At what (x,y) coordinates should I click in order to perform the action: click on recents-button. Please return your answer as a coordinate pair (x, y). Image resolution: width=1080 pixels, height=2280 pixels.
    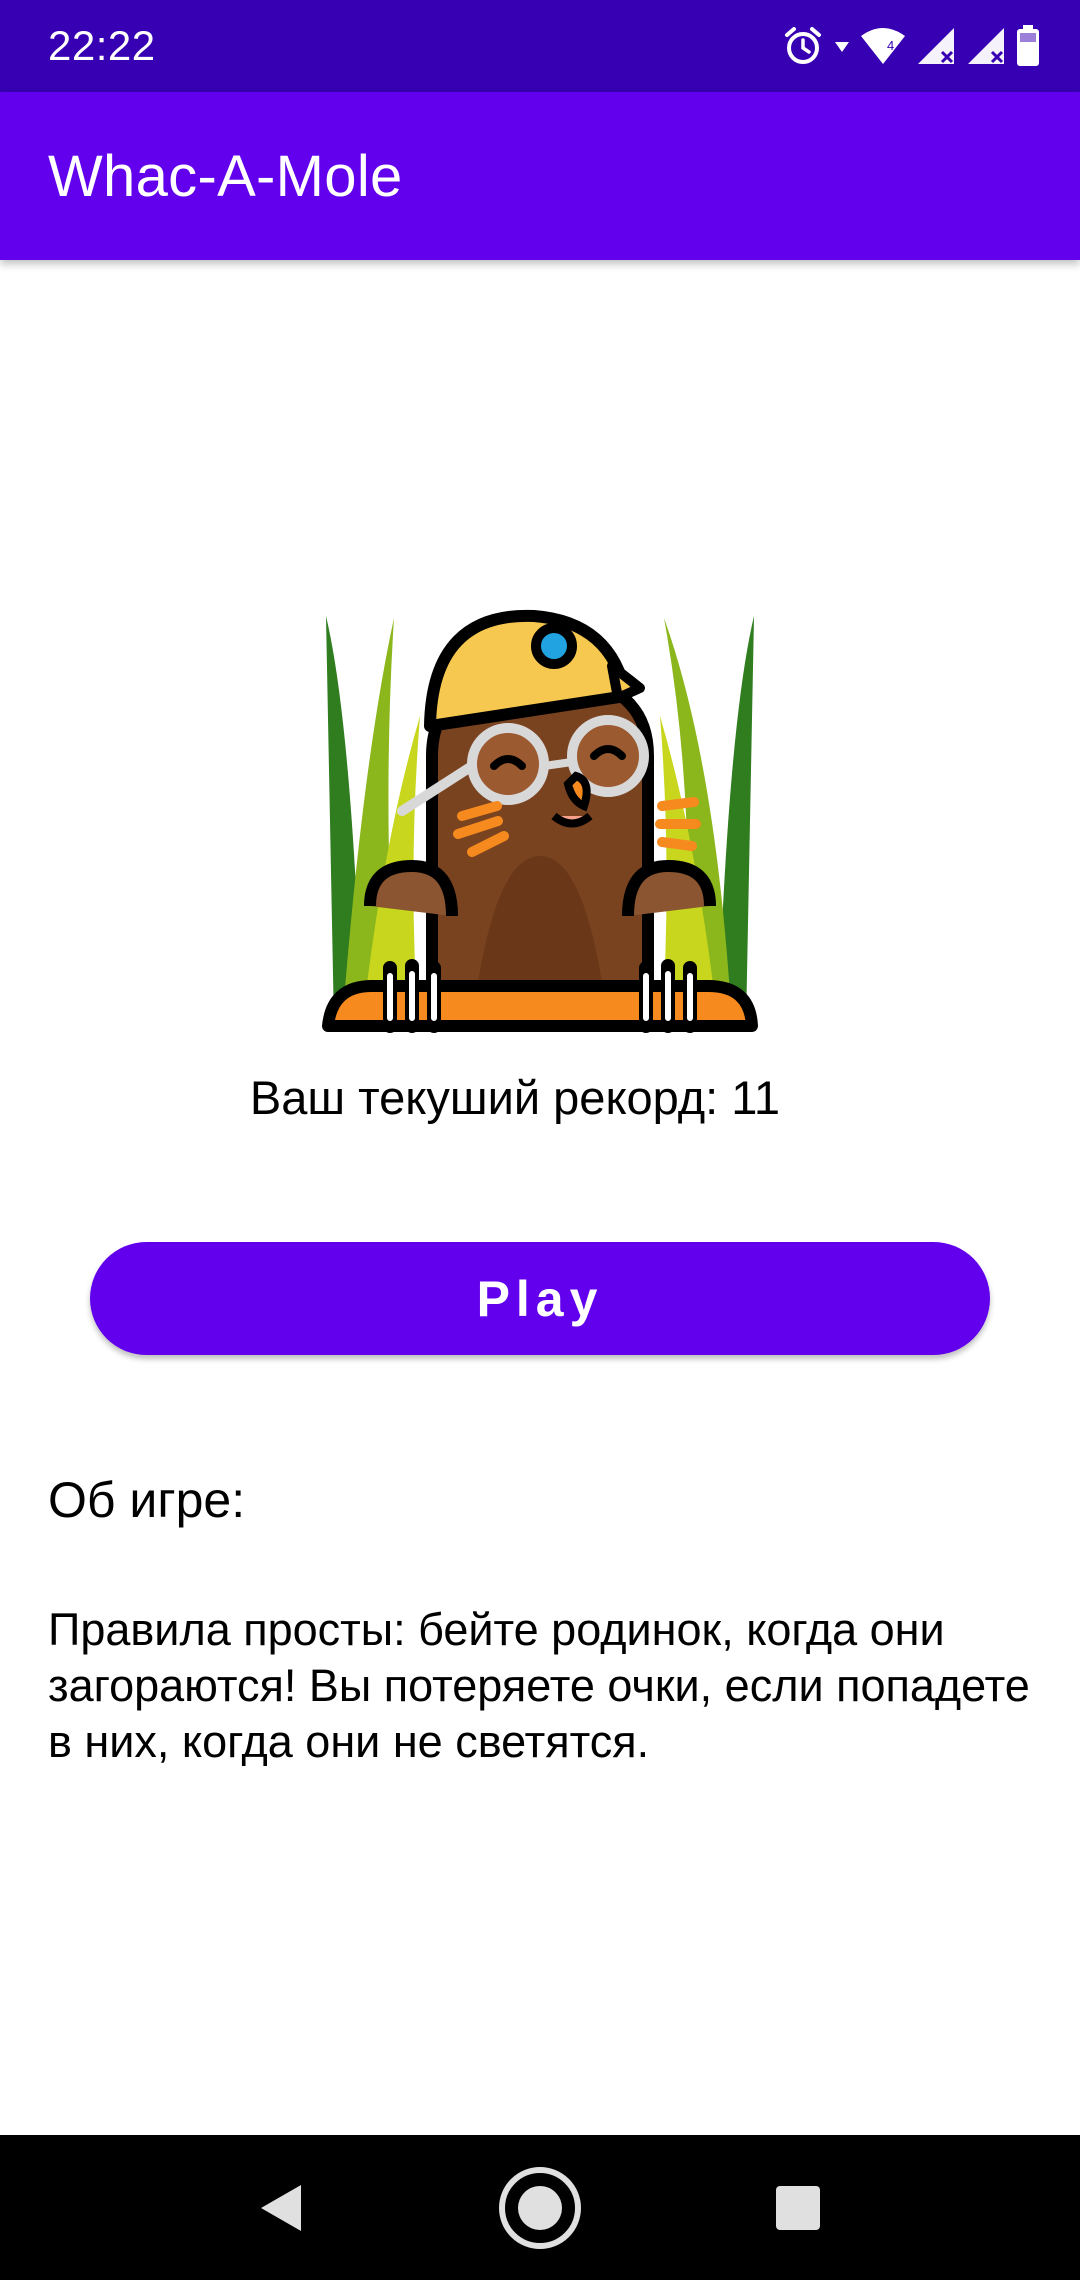
    Looking at the image, I should click on (798, 2207).